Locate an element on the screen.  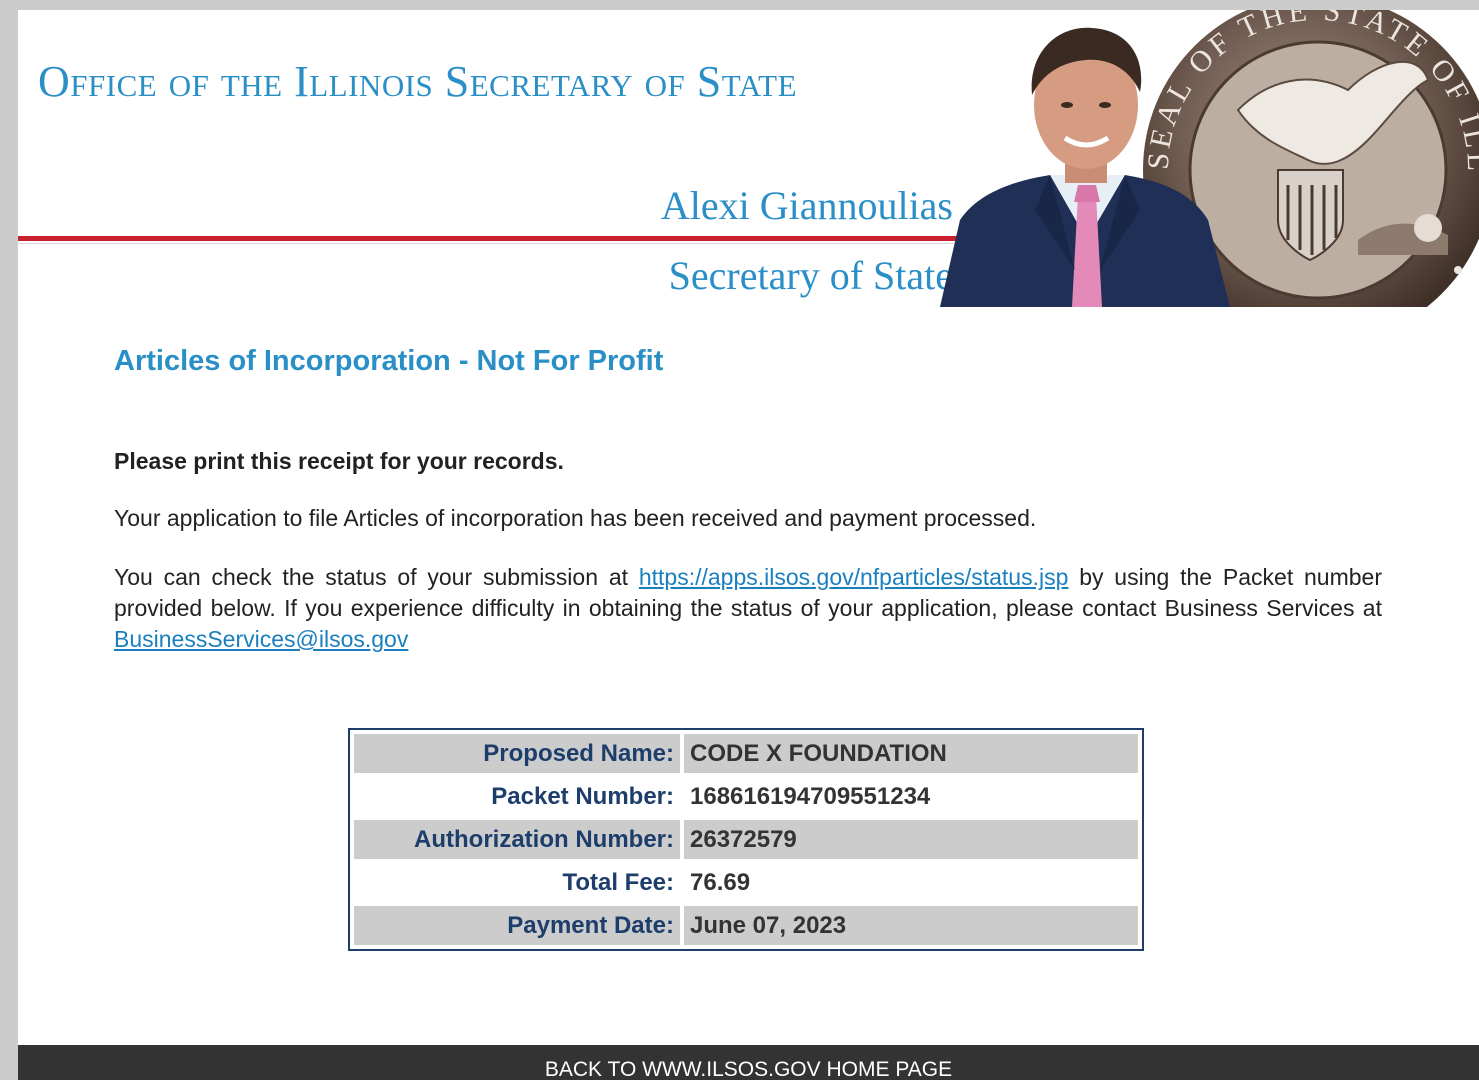
receipt-label: Payment Date: is located at coordinates (517, 925).